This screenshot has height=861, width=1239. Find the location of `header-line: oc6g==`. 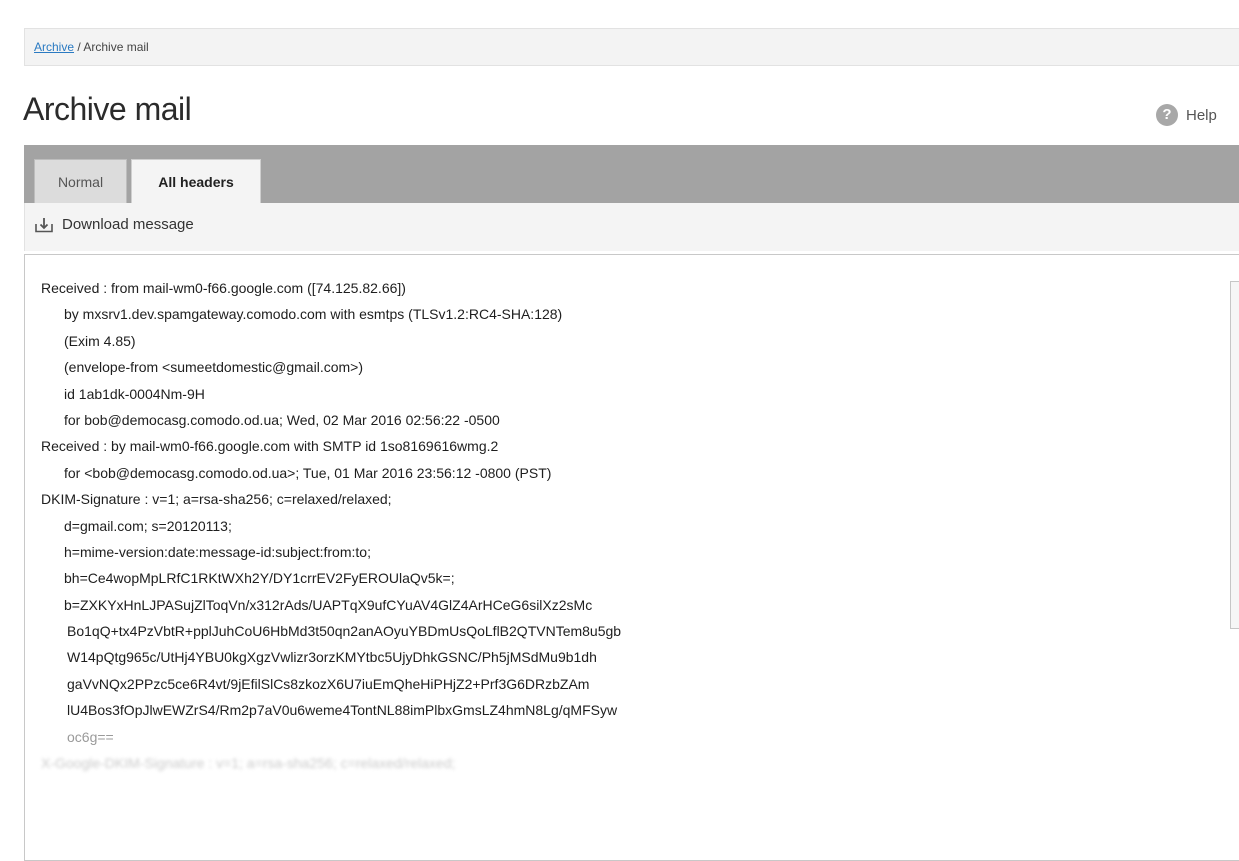

header-line: oc6g== is located at coordinates (90, 736).